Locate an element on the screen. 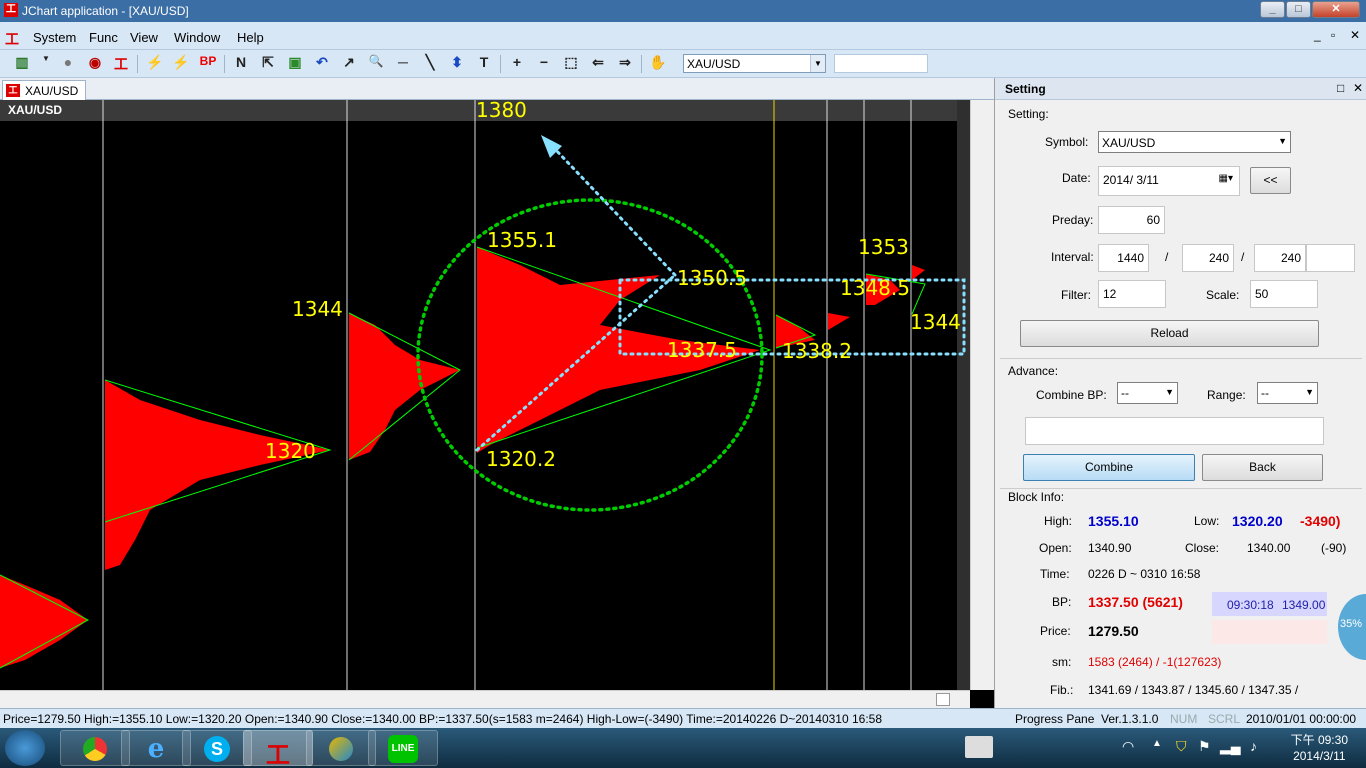 This screenshot has width=1366, height=768. annotation-1344-b: 1344 is located at coordinates (935, 322).